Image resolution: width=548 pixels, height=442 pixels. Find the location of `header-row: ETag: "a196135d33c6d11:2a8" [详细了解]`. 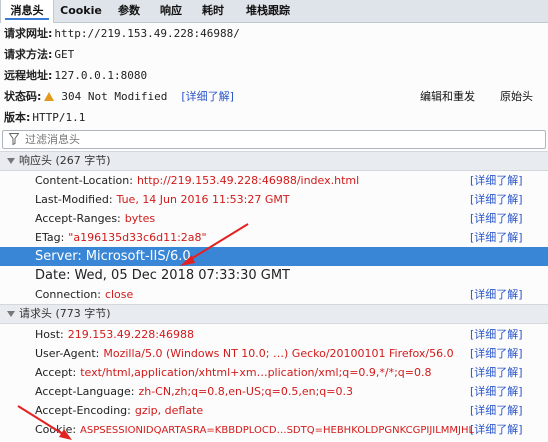

header-row: ETag: "a196135d33c6d11:2a8" [详细了解] is located at coordinates (274, 237).